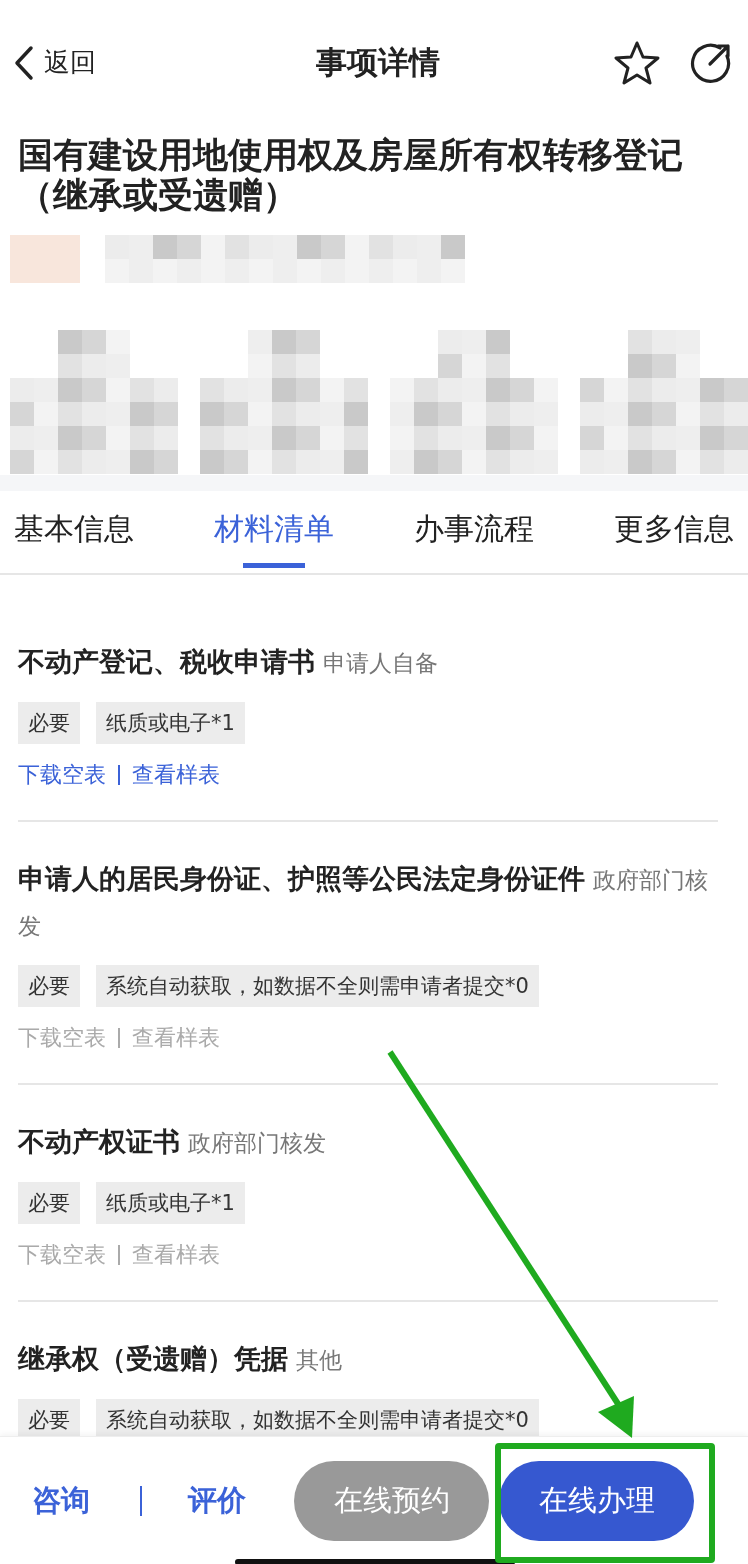 This screenshot has height=1564, width=748. Describe the element at coordinates (74, 532) in the screenshot. I see `tab: 基本信息` at that location.